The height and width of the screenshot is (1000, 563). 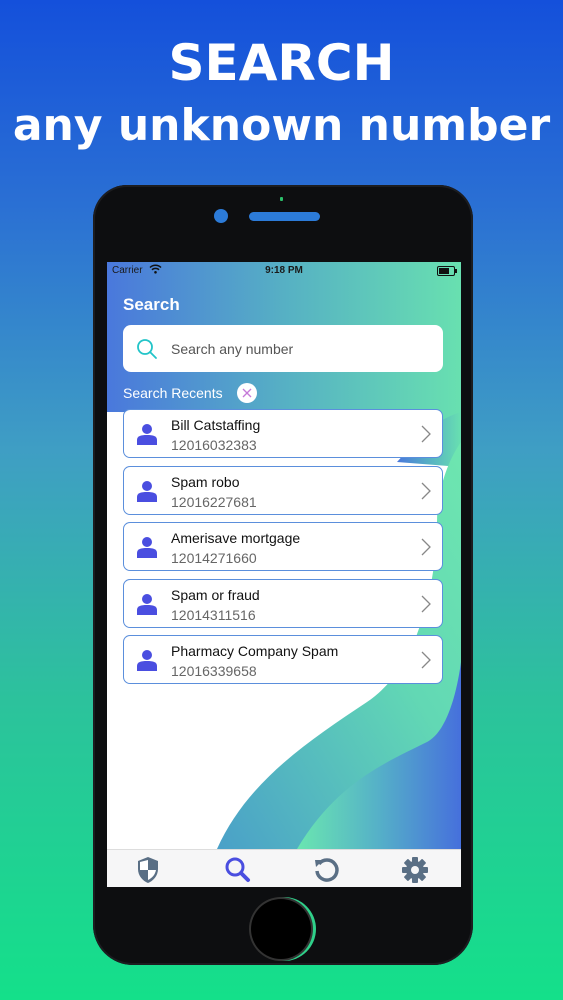 I want to click on close-icon, so click(x=247, y=393).